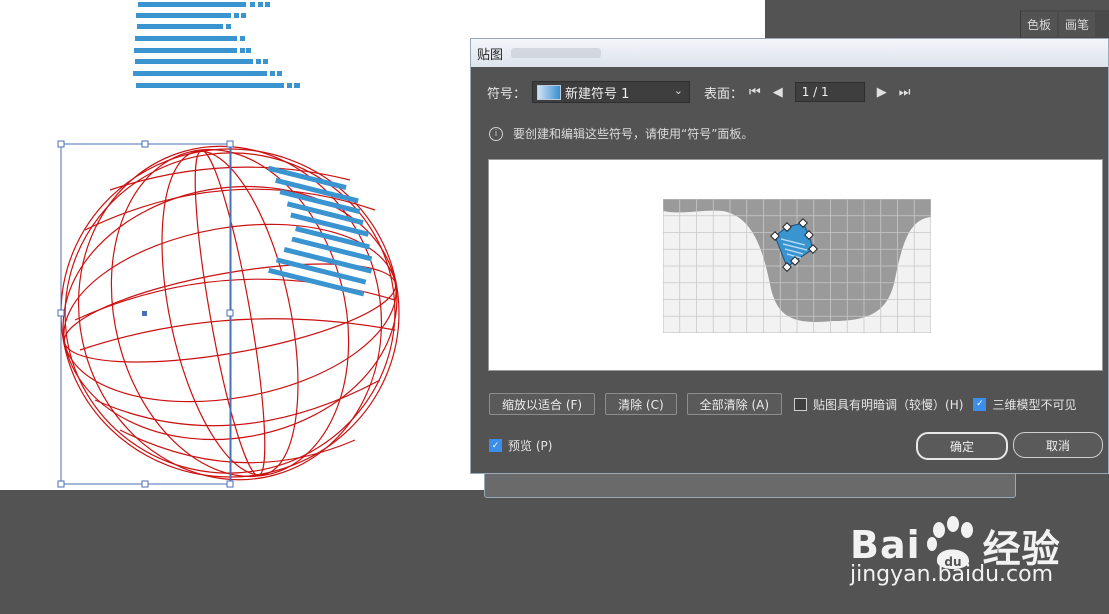 The width and height of the screenshot is (1109, 614). What do you see at coordinates (641, 404) in the screenshot?
I see `clear-button: 清除 (C)` at bounding box center [641, 404].